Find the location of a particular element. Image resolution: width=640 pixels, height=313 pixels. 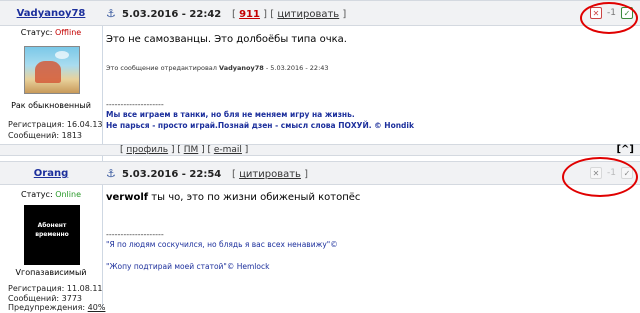

user-sidebar: Статус: Offline is located at coordinates (51, 32).